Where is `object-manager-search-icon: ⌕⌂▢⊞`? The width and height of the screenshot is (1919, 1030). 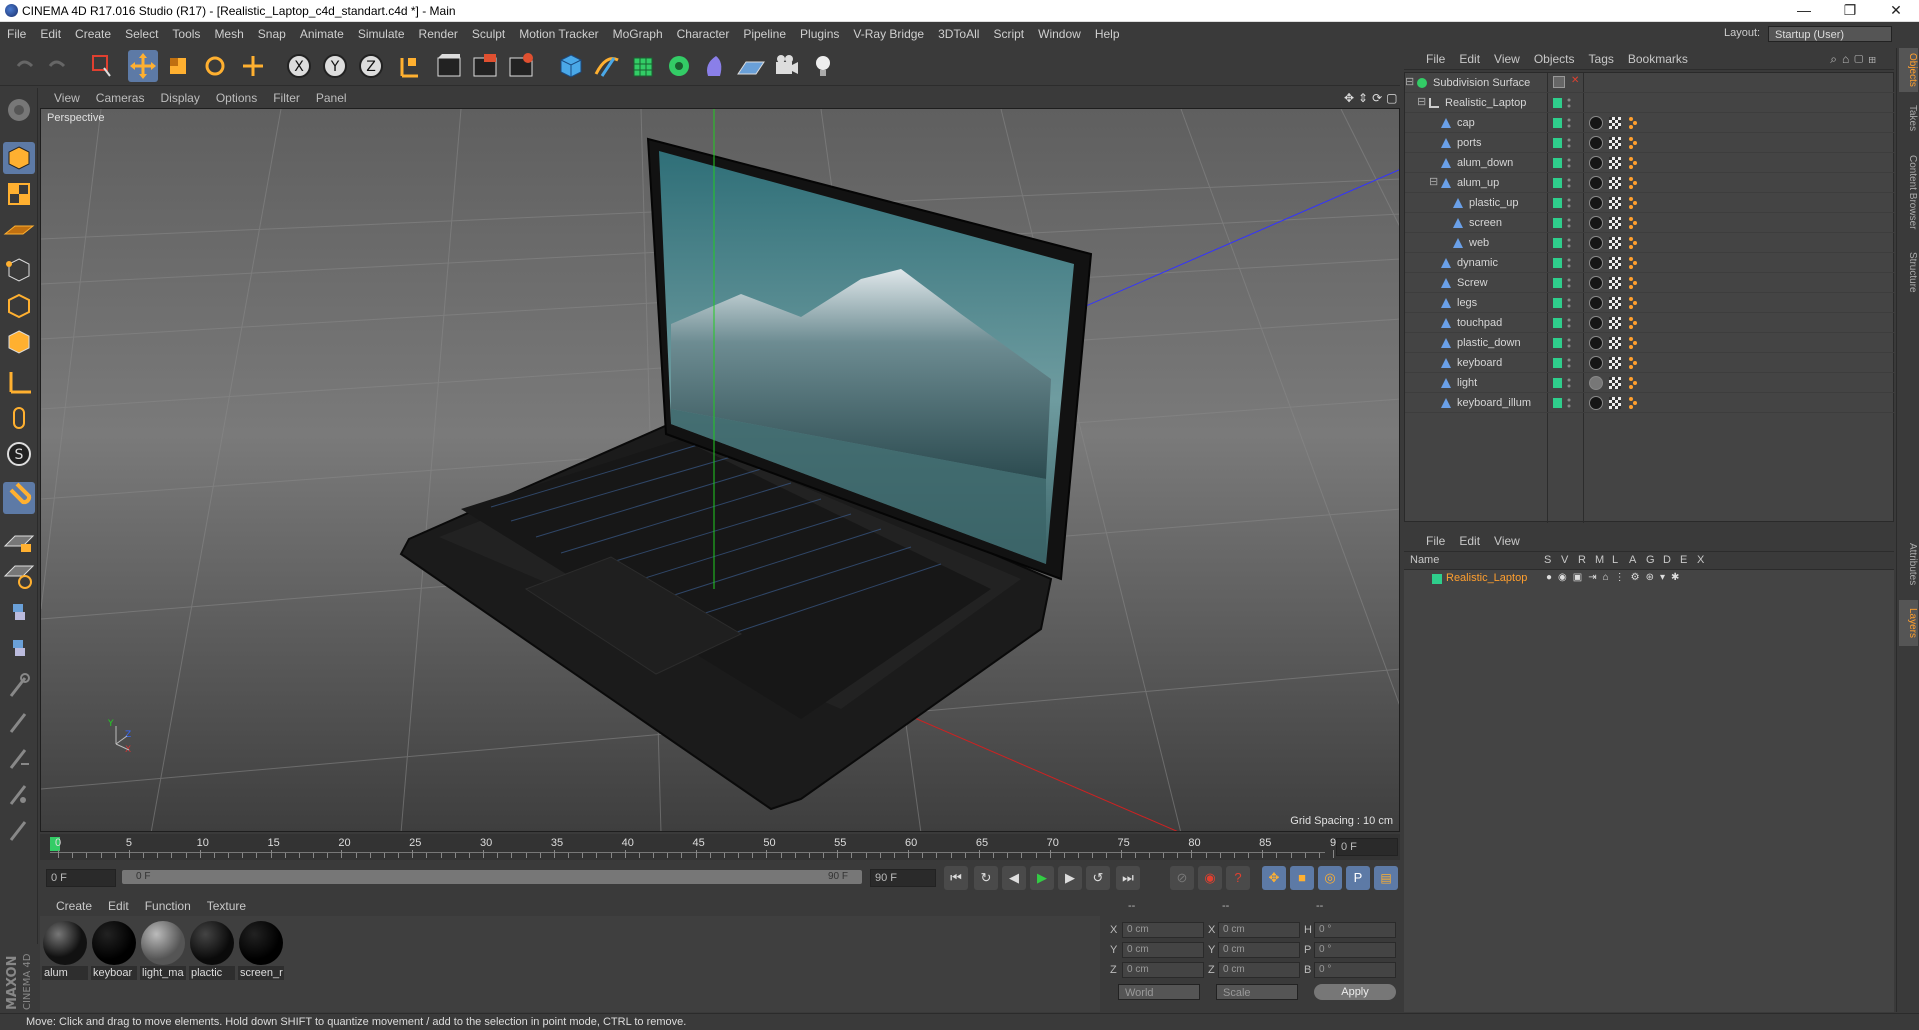 object-manager-search-icon: ⌕⌂▢⊞ is located at coordinates (1855, 59).